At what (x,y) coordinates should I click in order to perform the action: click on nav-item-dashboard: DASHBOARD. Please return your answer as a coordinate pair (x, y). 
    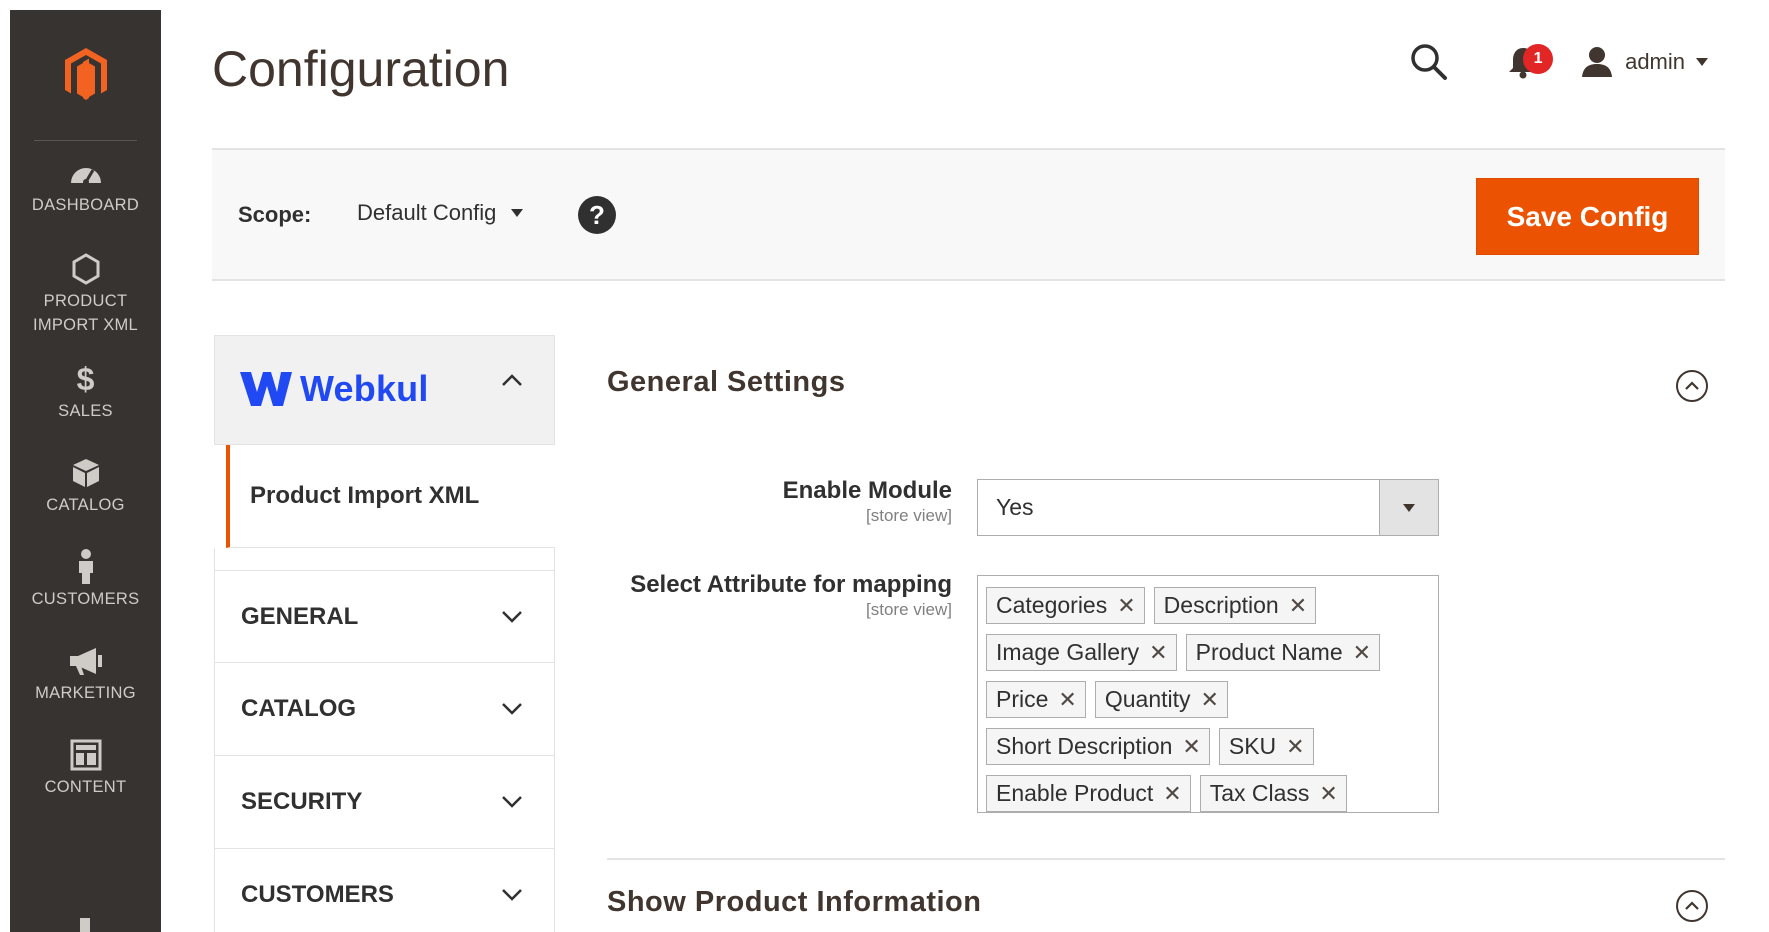
    Looking at the image, I should click on (85, 198).